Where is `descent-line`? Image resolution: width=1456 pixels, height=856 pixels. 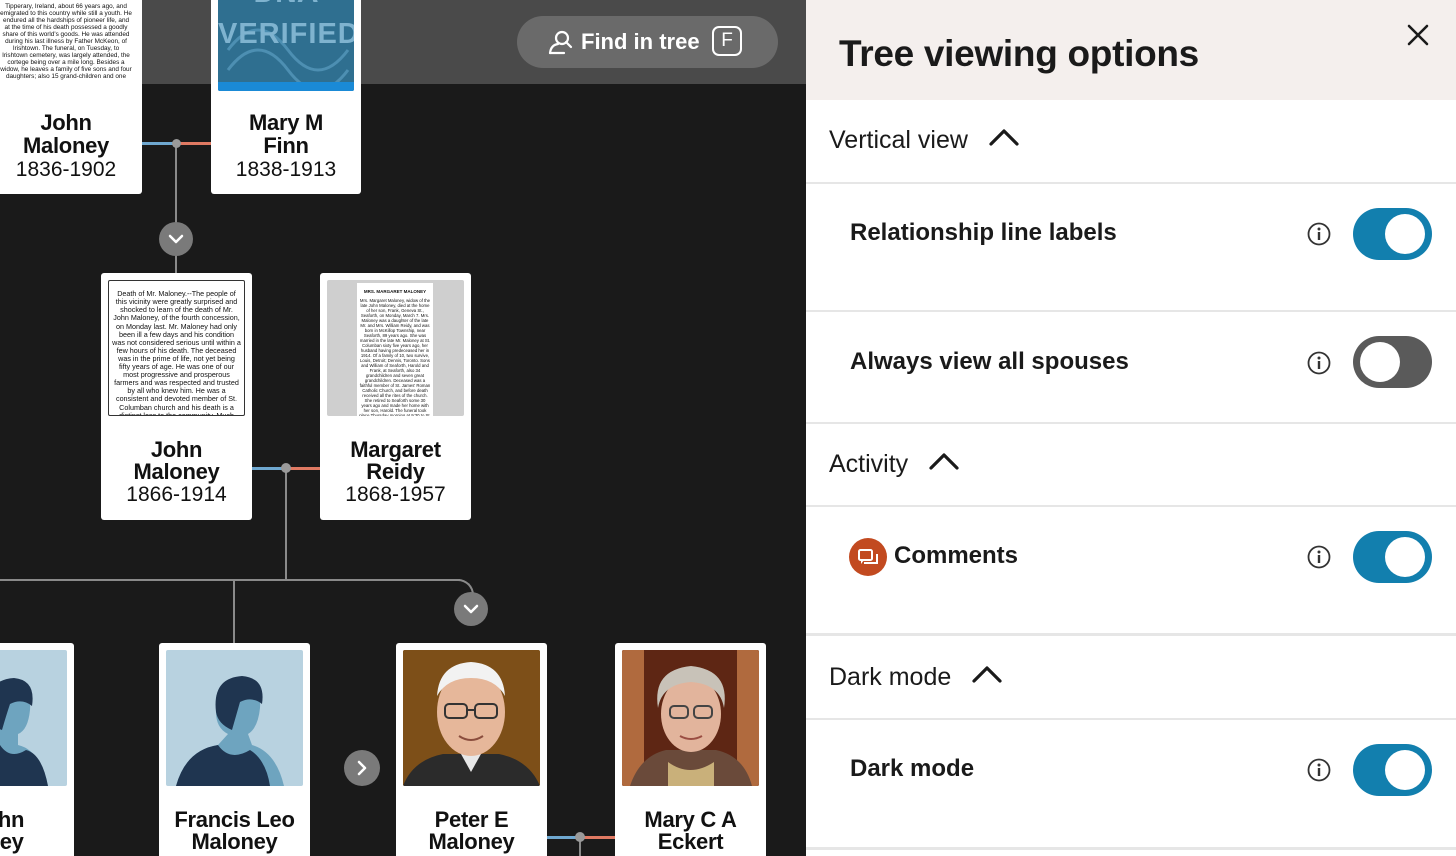 descent-line is located at coordinates (286, 524).